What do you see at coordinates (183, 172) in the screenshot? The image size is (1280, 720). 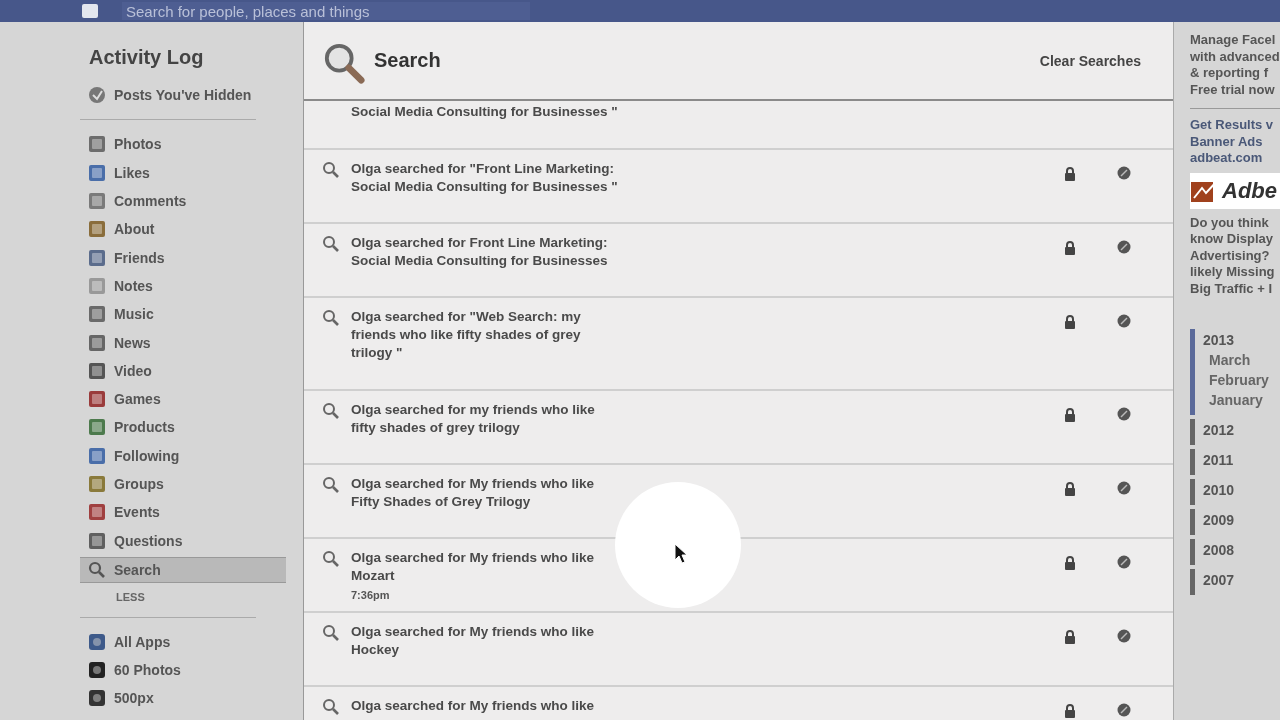 I see `sidebar-item: Likes` at bounding box center [183, 172].